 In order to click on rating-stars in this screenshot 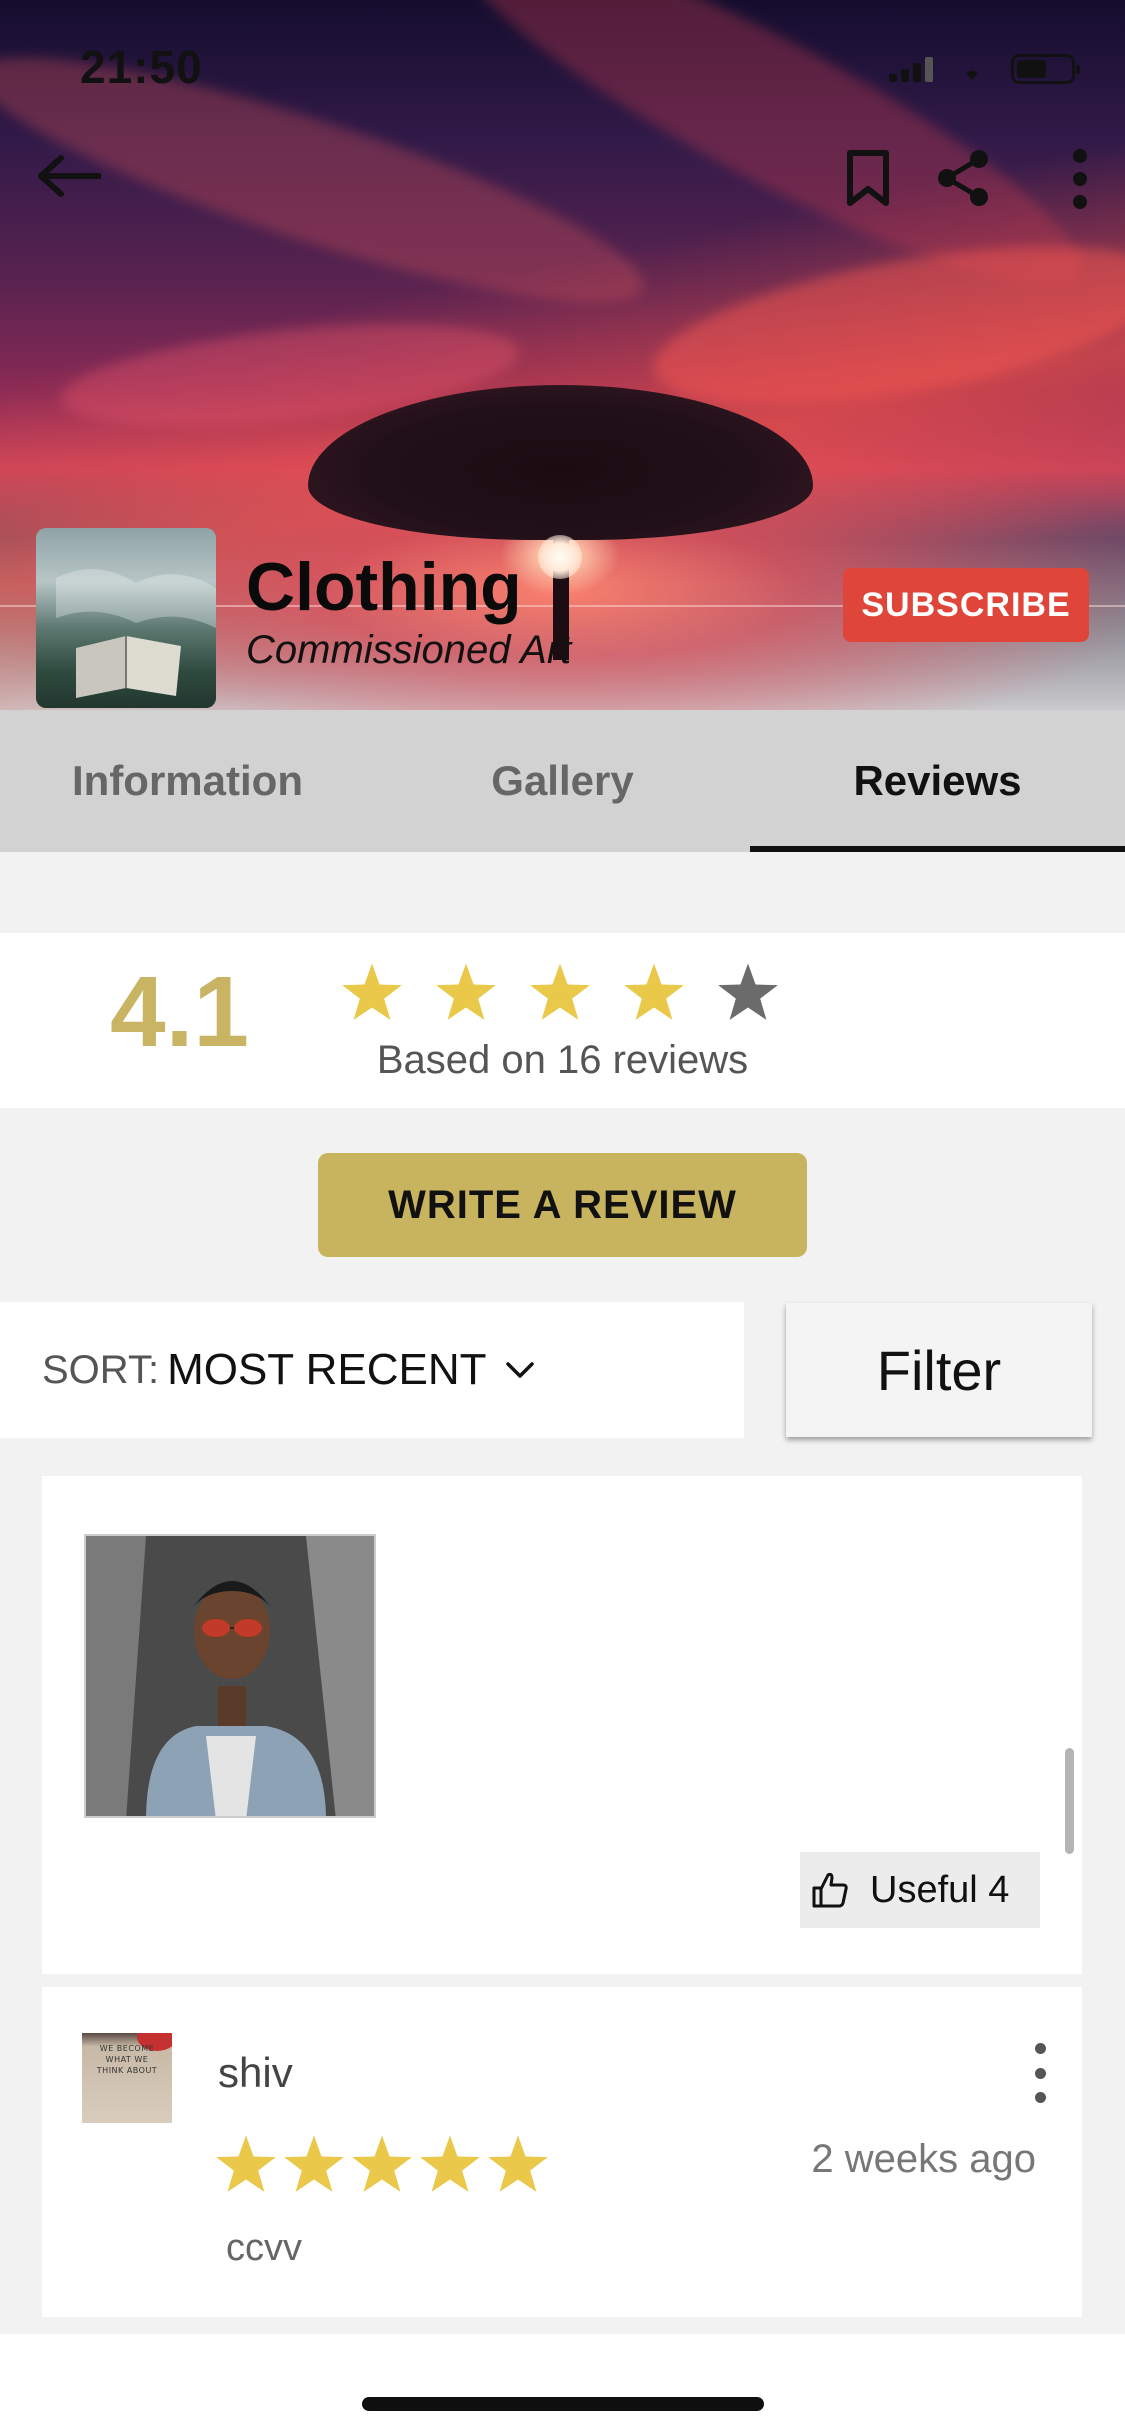, I will do `click(560, 993)`.